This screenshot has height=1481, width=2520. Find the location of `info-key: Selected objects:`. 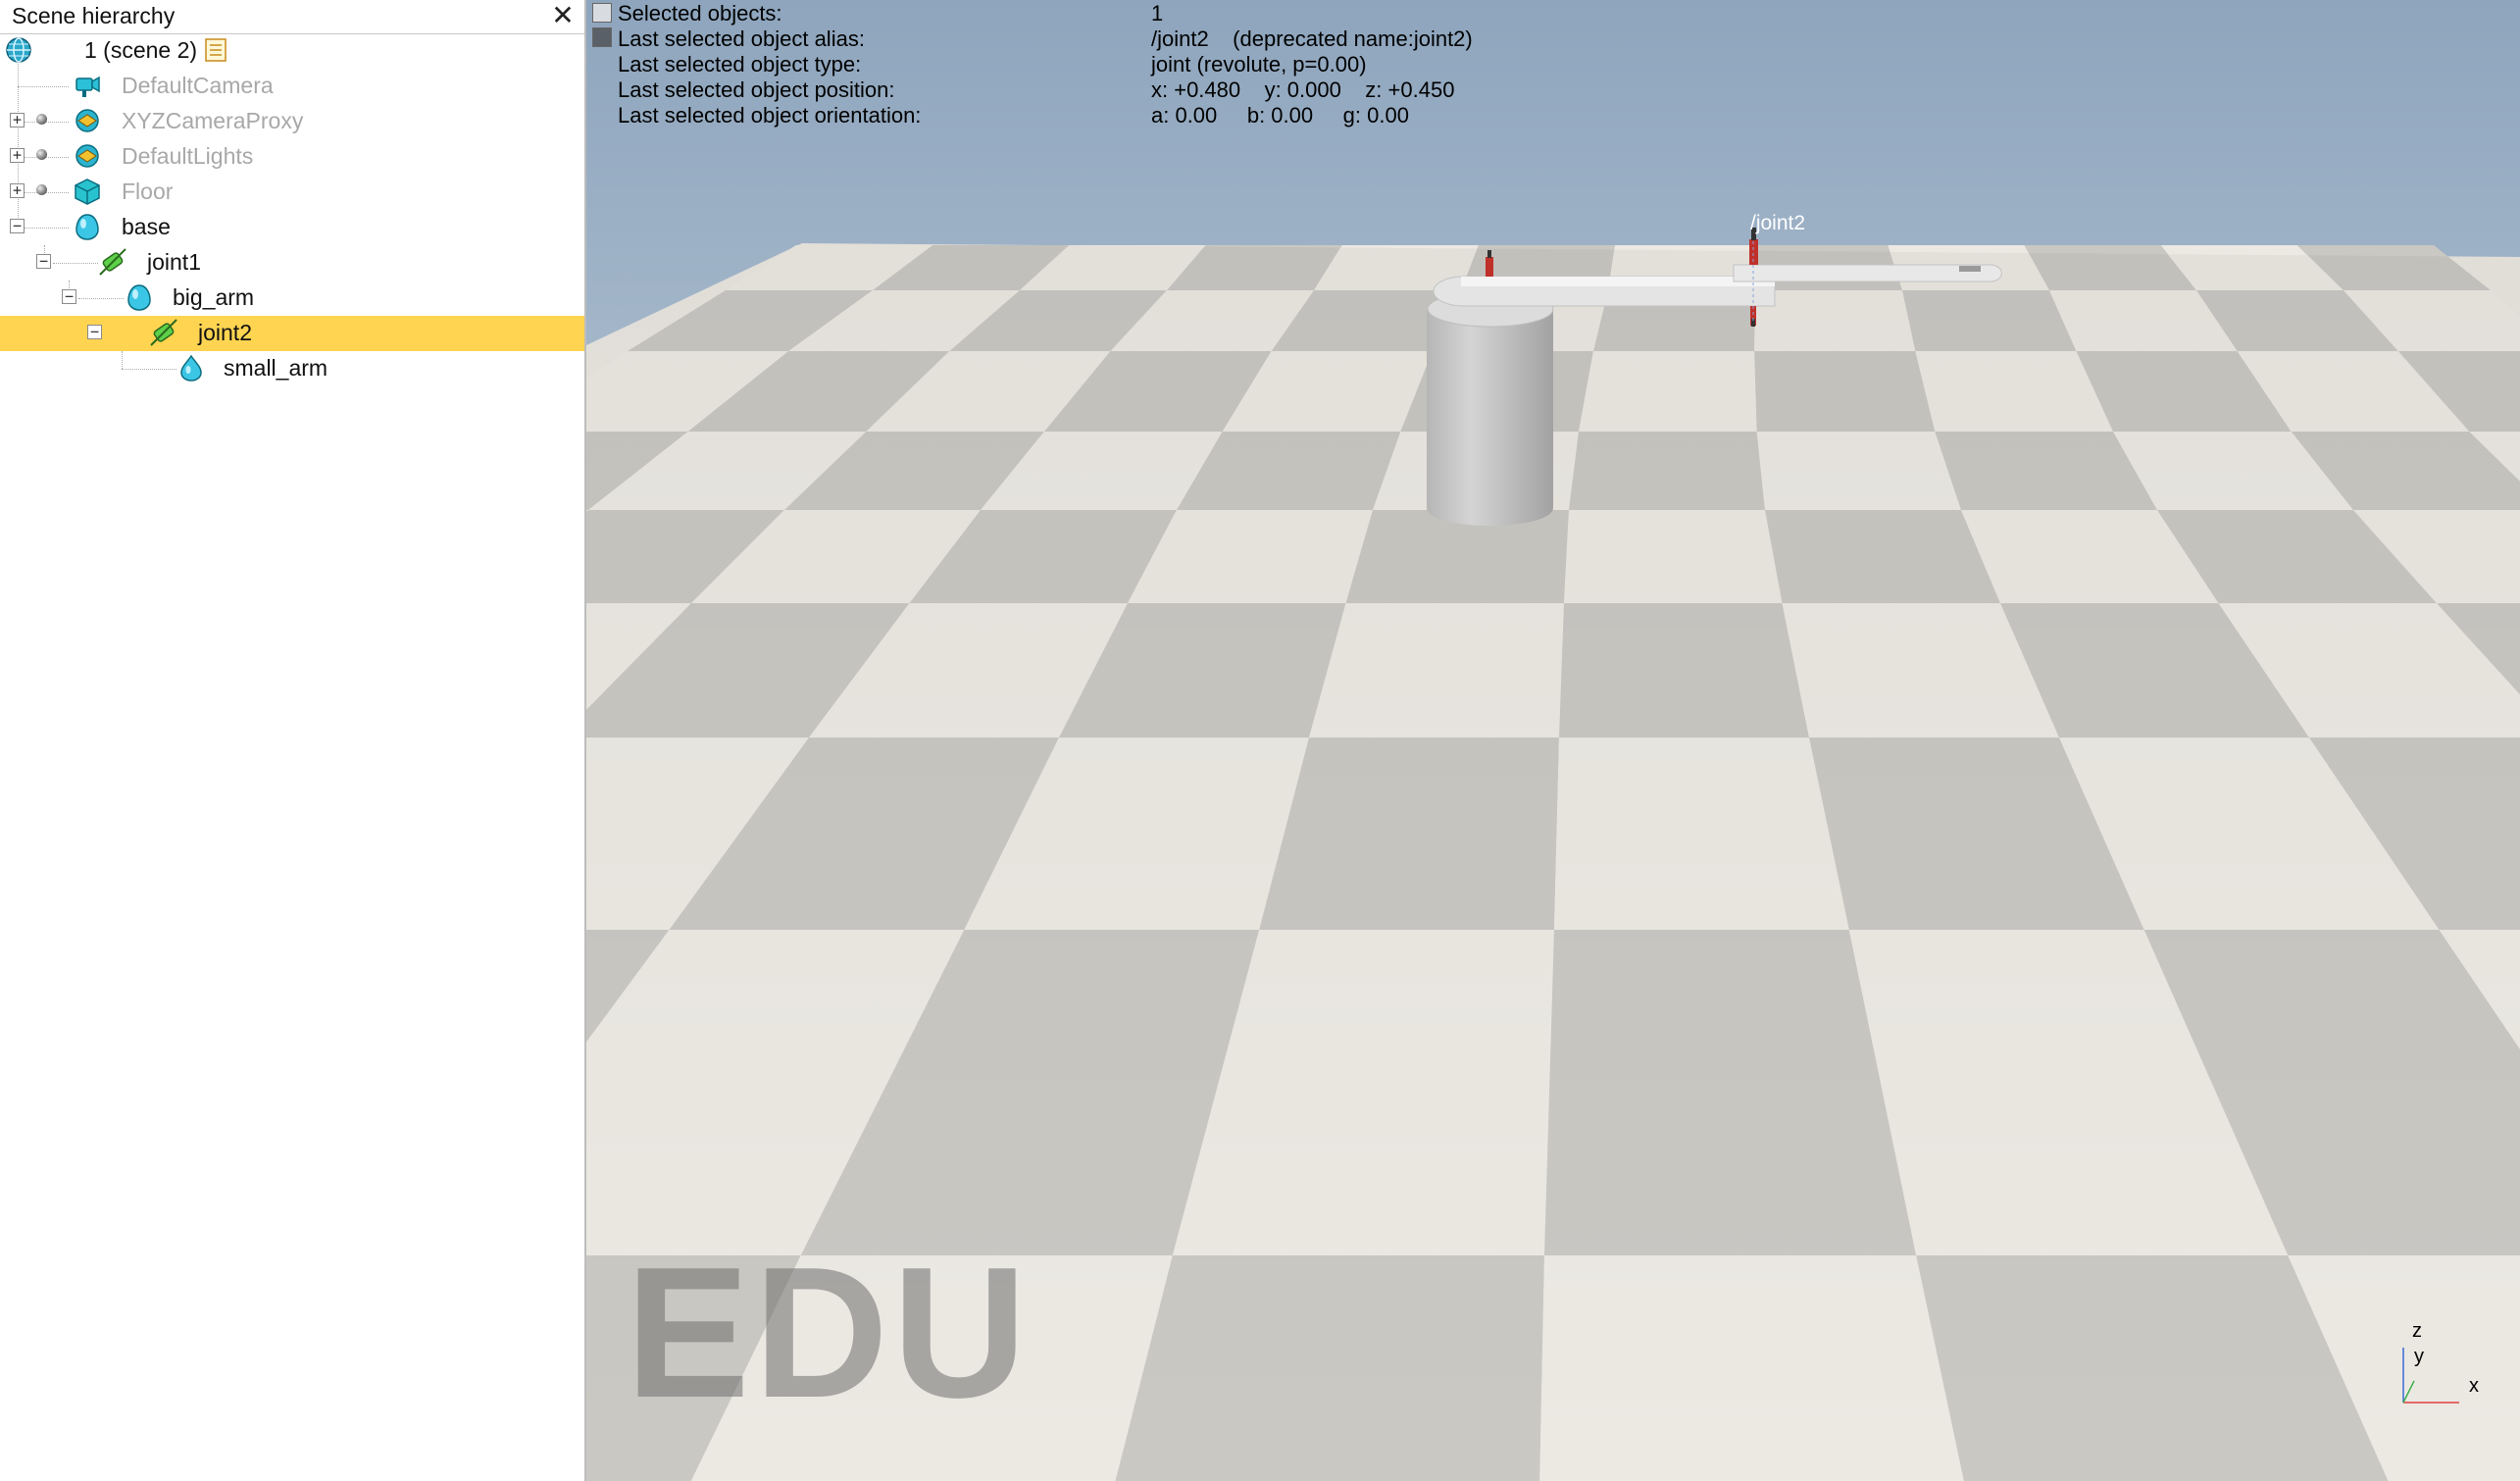

info-key: Selected objects: is located at coordinates (700, 14).